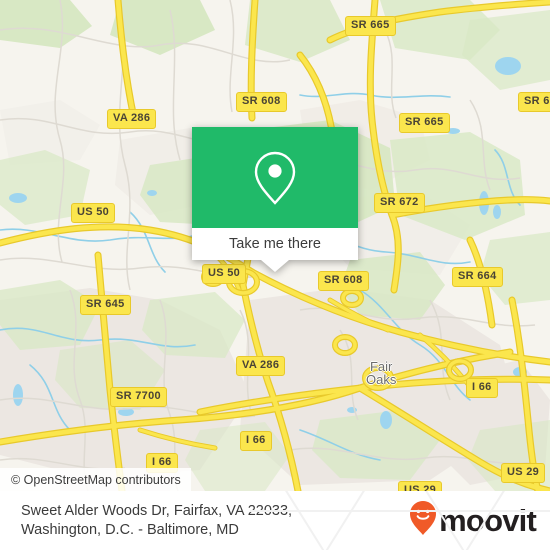  Describe the element at coordinates (105, 305) in the screenshot. I see `road-shield: SR 645` at that location.